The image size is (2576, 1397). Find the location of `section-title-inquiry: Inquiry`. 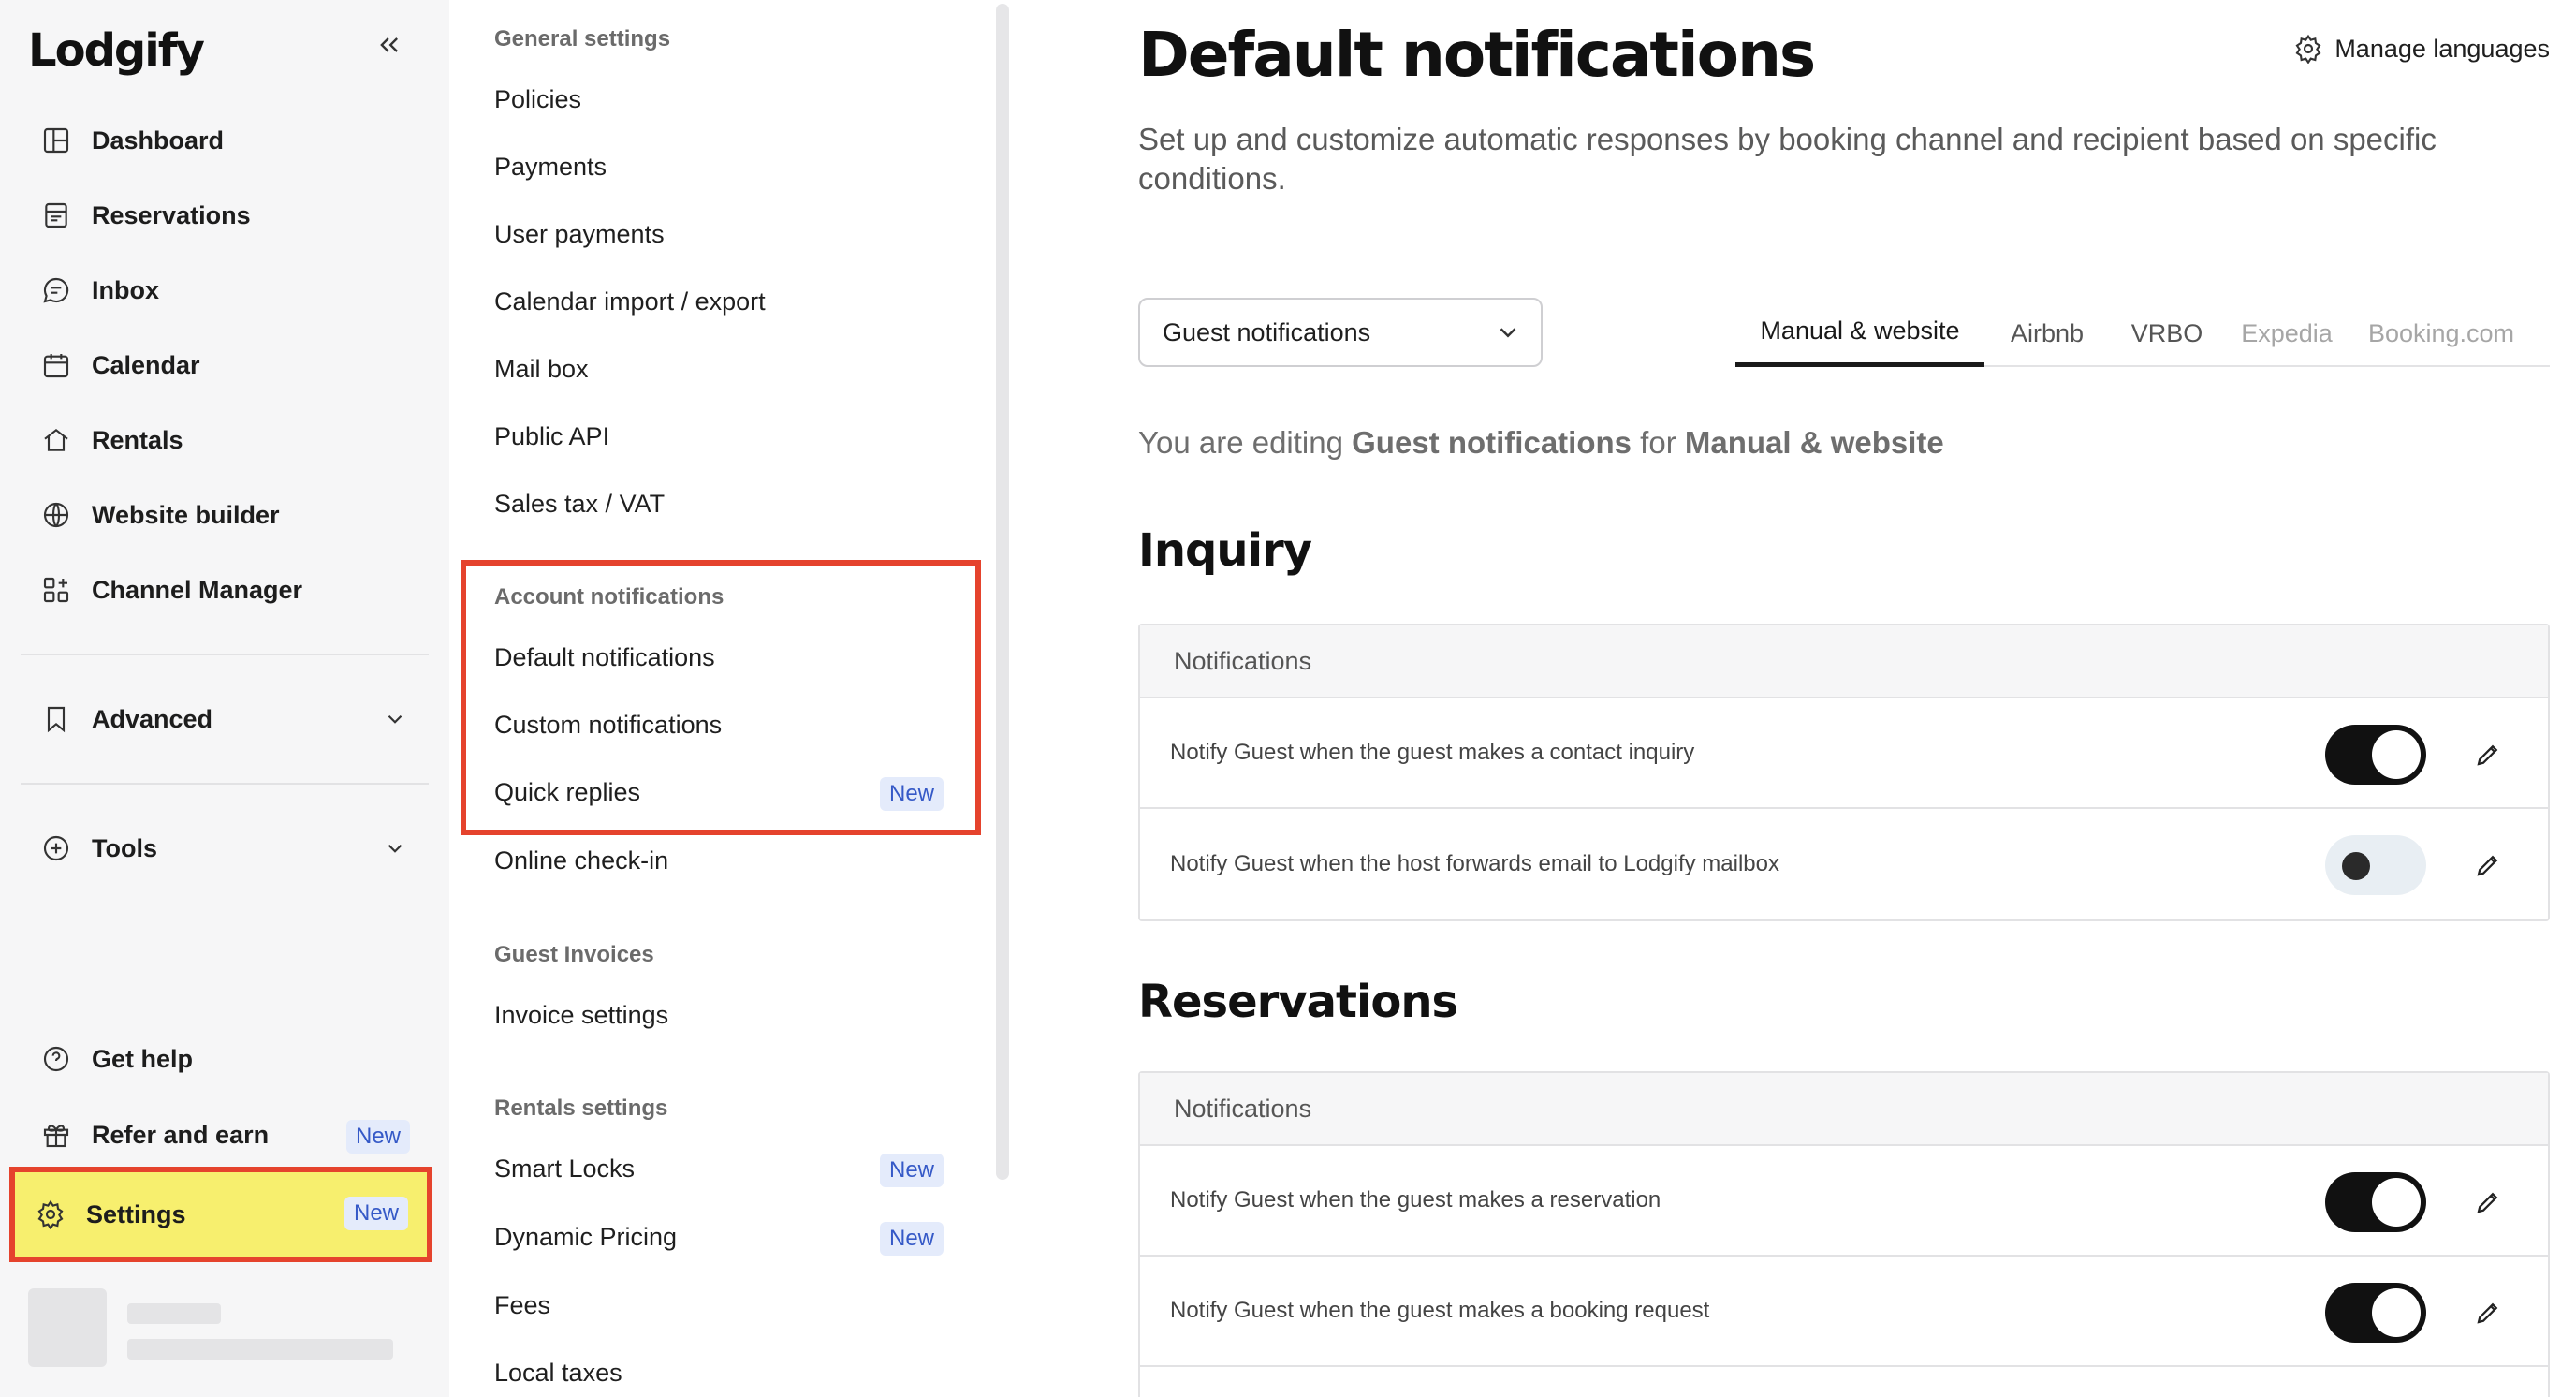

section-title-inquiry: Inquiry is located at coordinates (1225, 550).